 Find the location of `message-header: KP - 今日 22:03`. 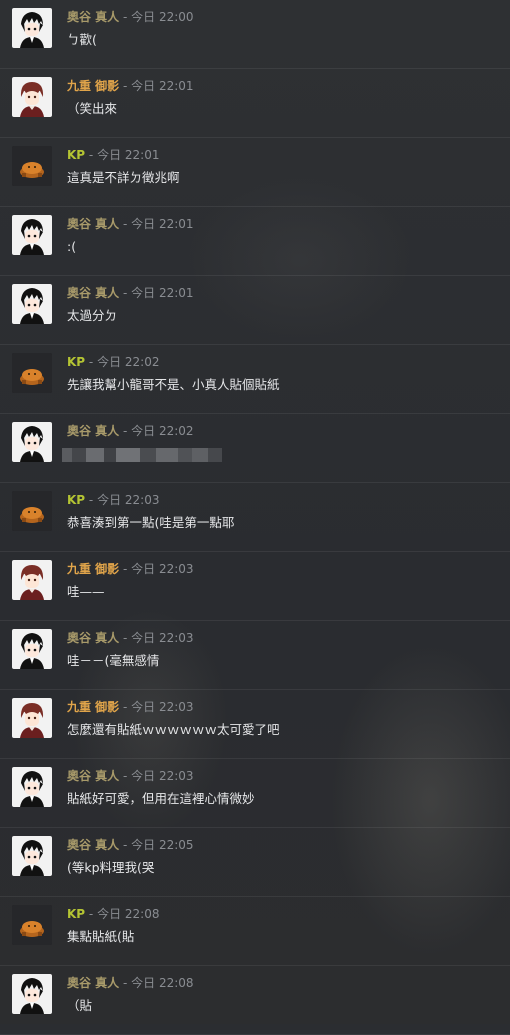

message-header: KP - 今日 22:03 is located at coordinates (113, 500).